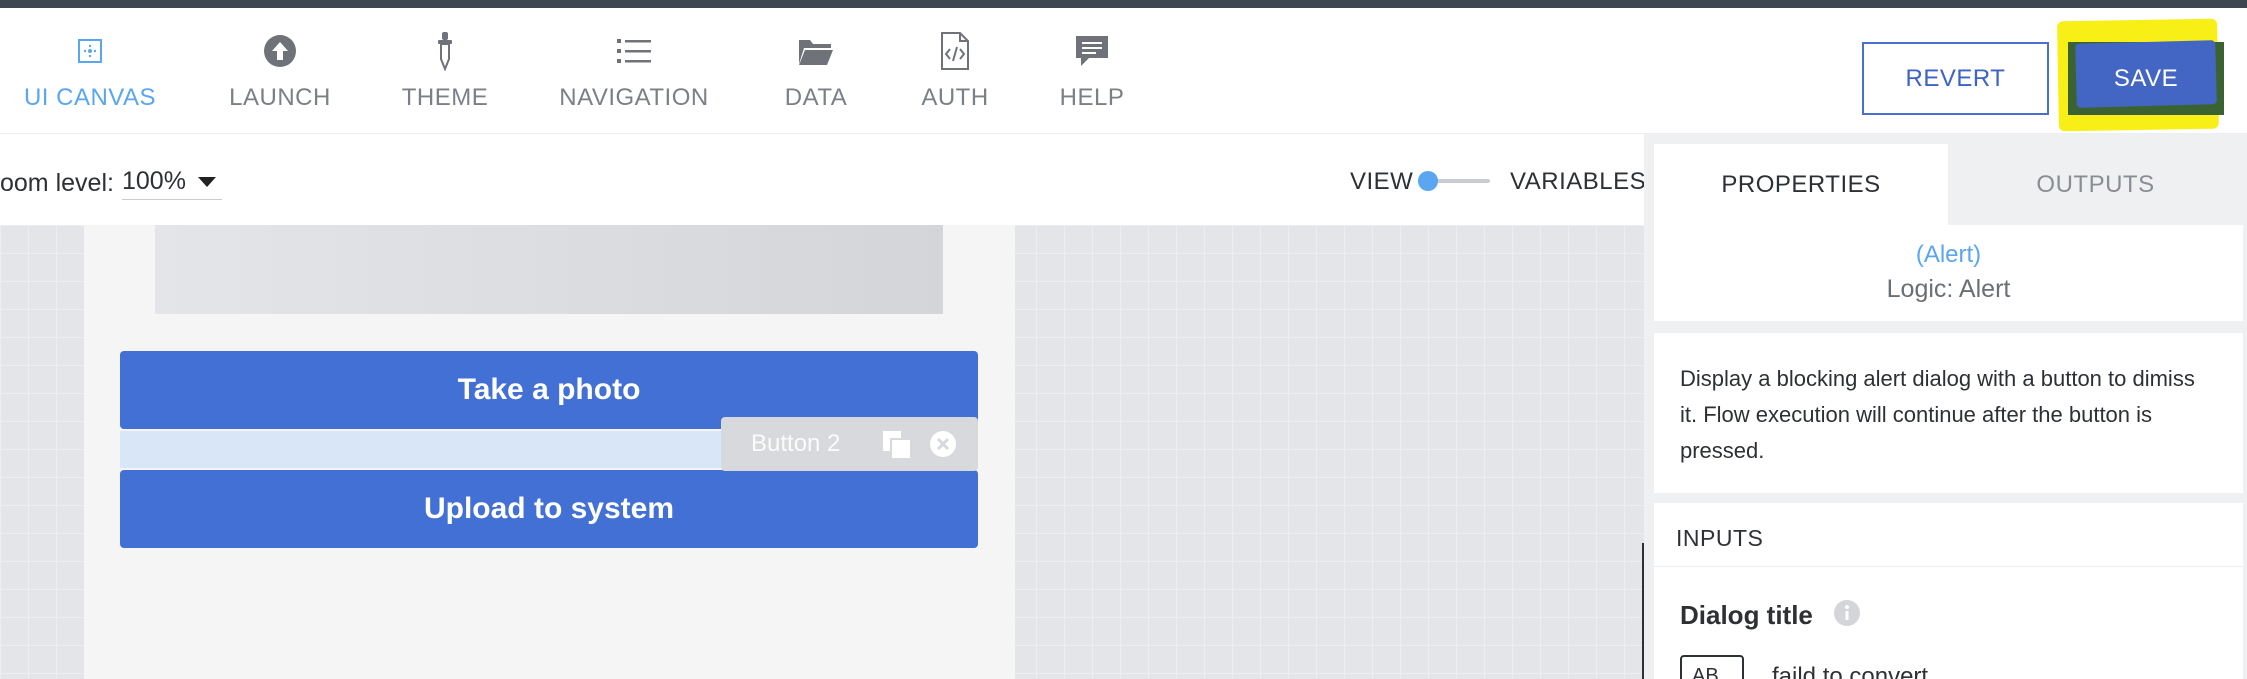 Image resolution: width=2247 pixels, height=679 pixels. I want to click on dialog-title-row: Dialog title, so click(1770, 615).